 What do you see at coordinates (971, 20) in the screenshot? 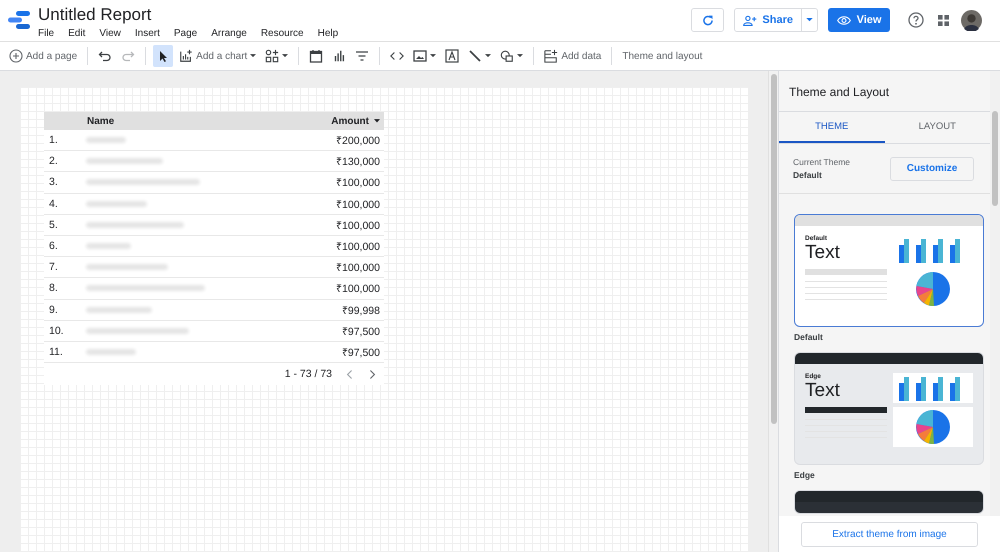
I see `avatar` at bounding box center [971, 20].